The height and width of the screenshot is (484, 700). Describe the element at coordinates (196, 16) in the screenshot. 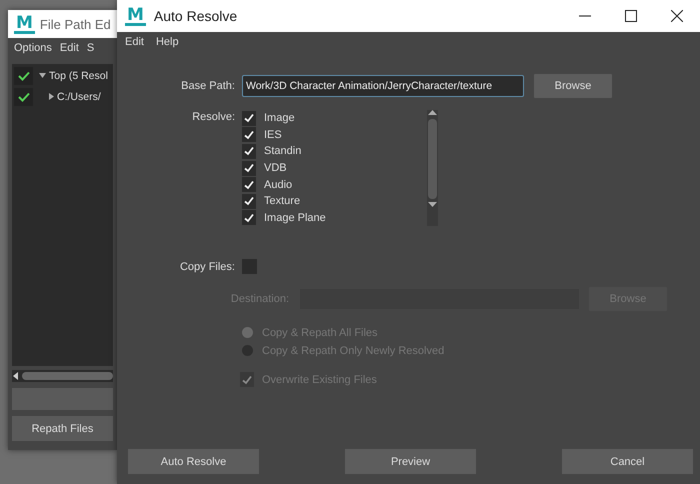

I see `window-title: Auto Resolve` at that location.